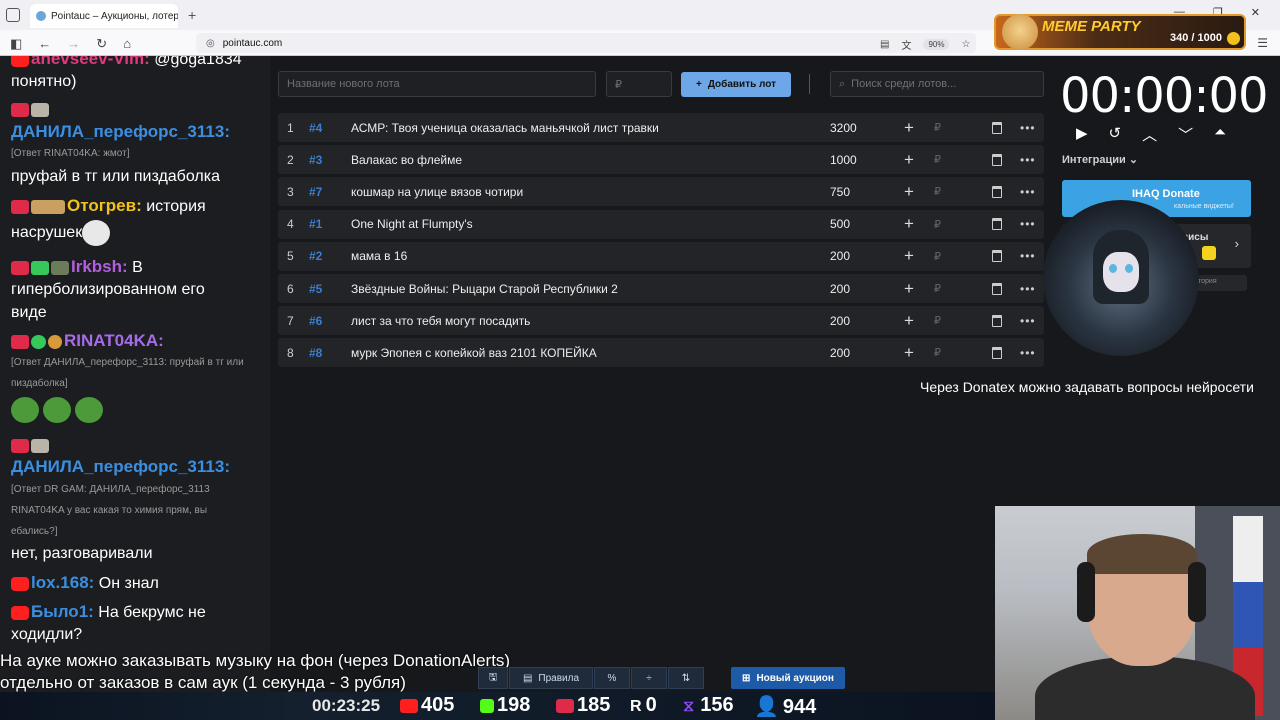 This screenshot has height=720, width=1280. I want to click on rules-button: ▤ Правила, so click(551, 678).